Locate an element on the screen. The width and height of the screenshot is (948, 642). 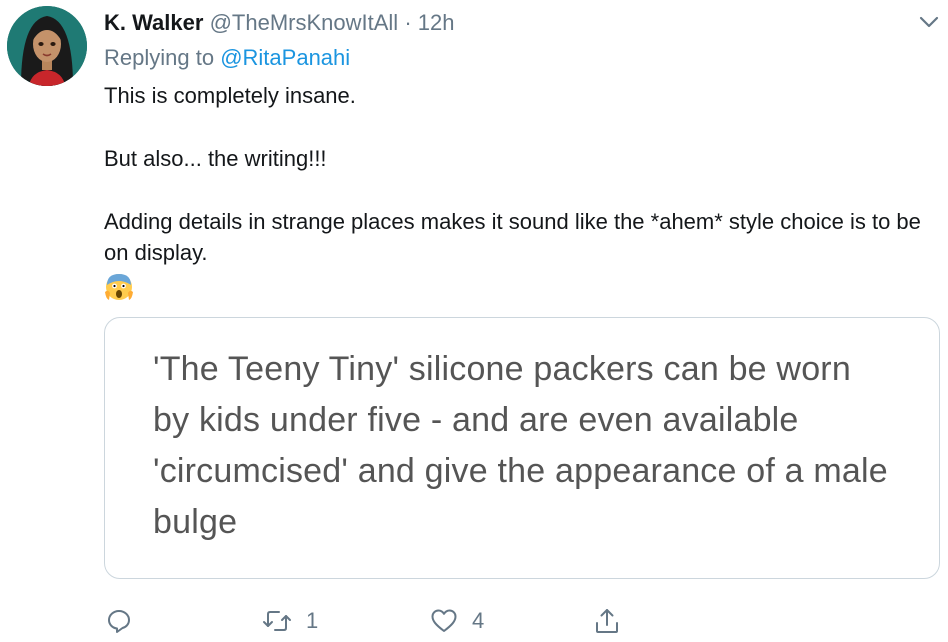
reply-icon is located at coordinates (119, 621).